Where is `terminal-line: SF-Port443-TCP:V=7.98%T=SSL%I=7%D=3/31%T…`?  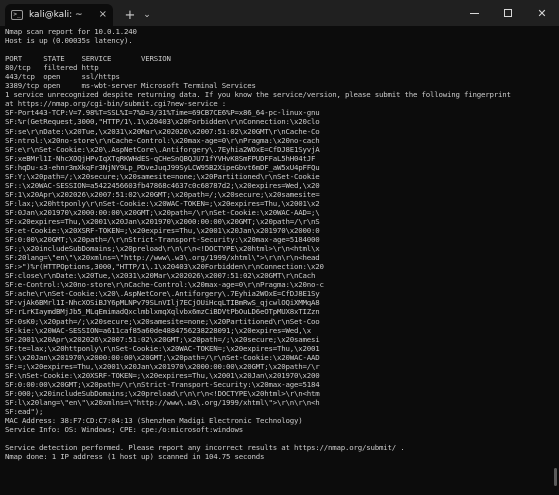 terminal-line: SF-Port443-TCP:V=7.98%T=SSL%I=7%D=3/31%T… is located at coordinates (162, 113).